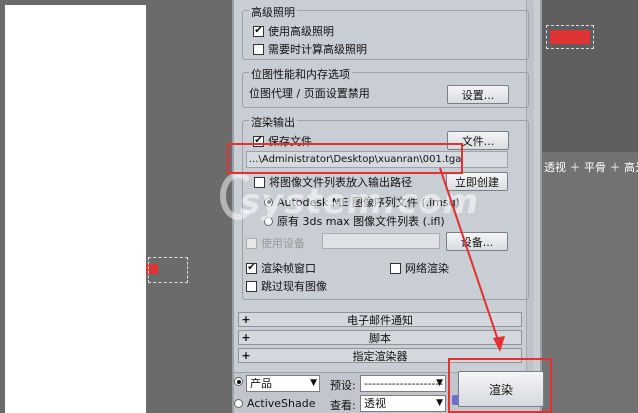 The height and width of the screenshot is (413, 638). What do you see at coordinates (273, 12) in the screenshot?
I see `group-title-advanced-lighting: 高级照明` at bounding box center [273, 12].